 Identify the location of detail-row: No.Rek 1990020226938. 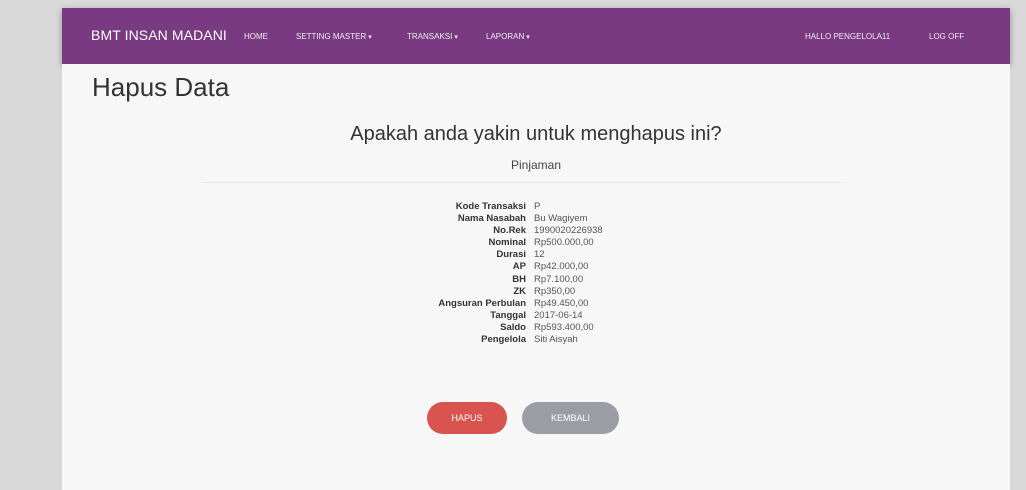
(522, 231).